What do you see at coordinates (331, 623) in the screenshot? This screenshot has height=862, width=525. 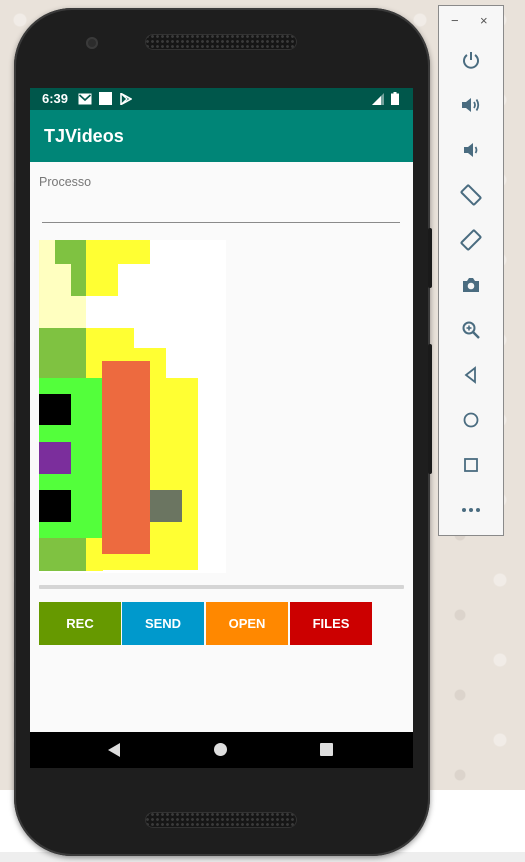 I see `files-button: FILES` at bounding box center [331, 623].